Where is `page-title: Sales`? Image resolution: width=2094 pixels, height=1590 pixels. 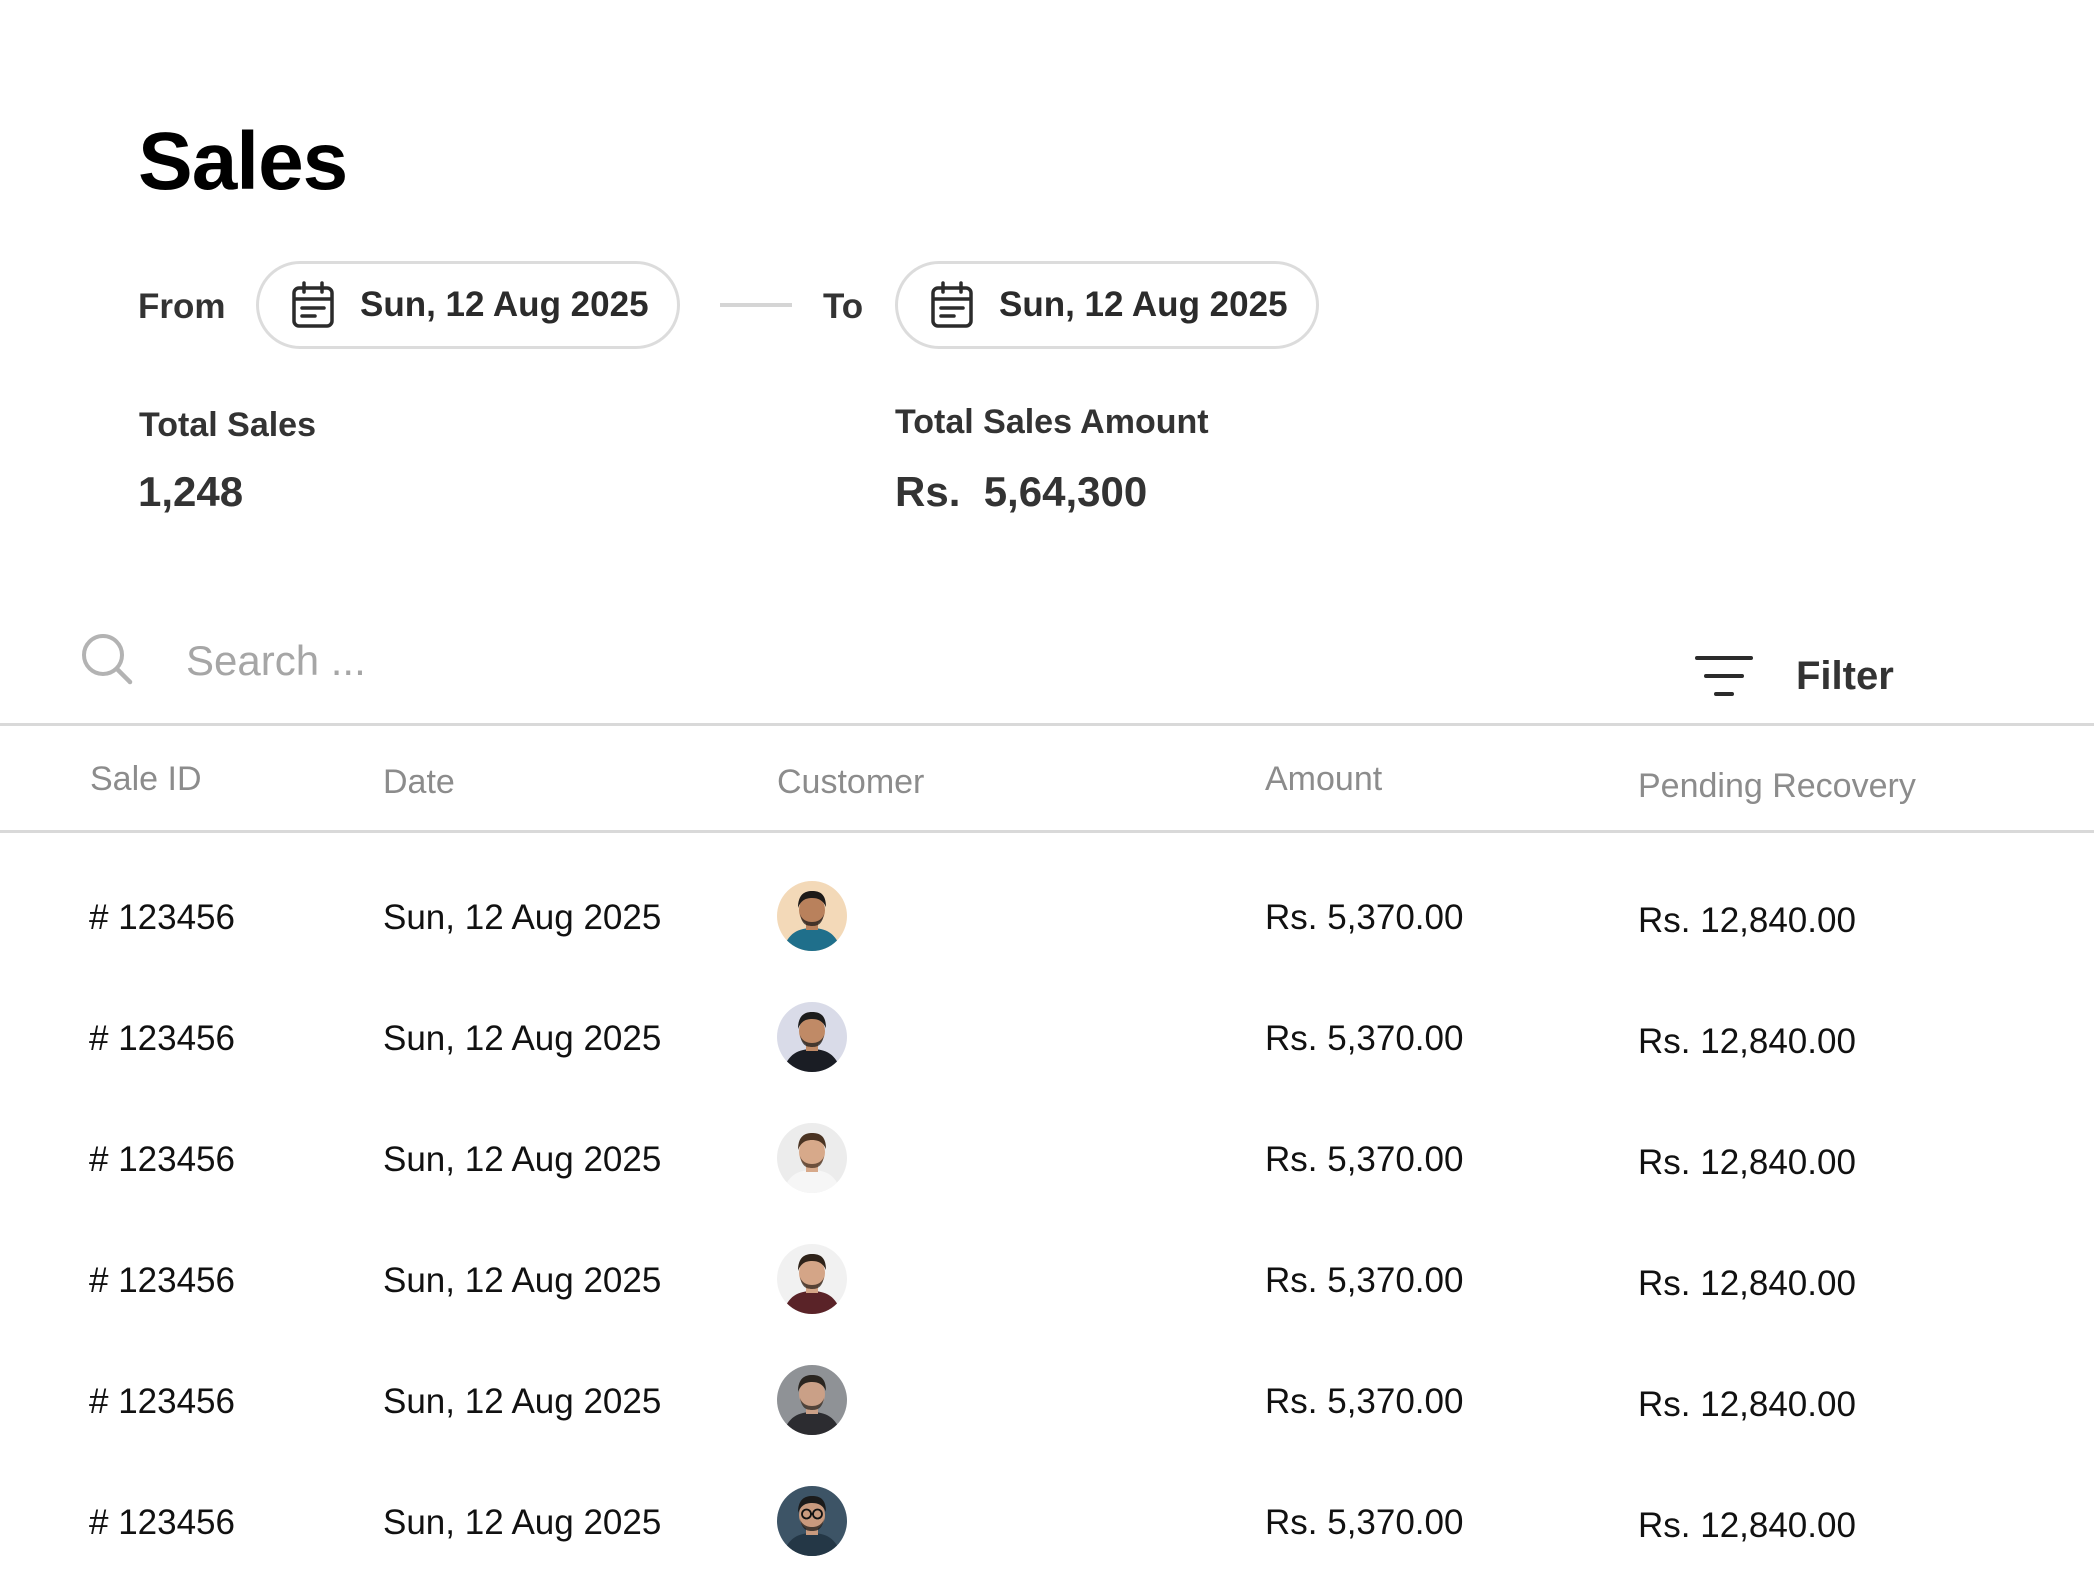
page-title: Sales is located at coordinates (243, 161).